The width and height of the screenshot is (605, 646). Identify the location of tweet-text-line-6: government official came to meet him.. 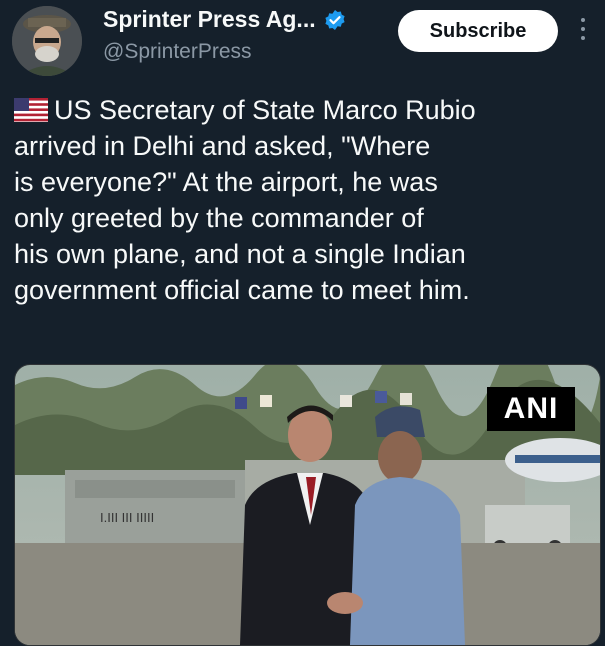
(242, 290).